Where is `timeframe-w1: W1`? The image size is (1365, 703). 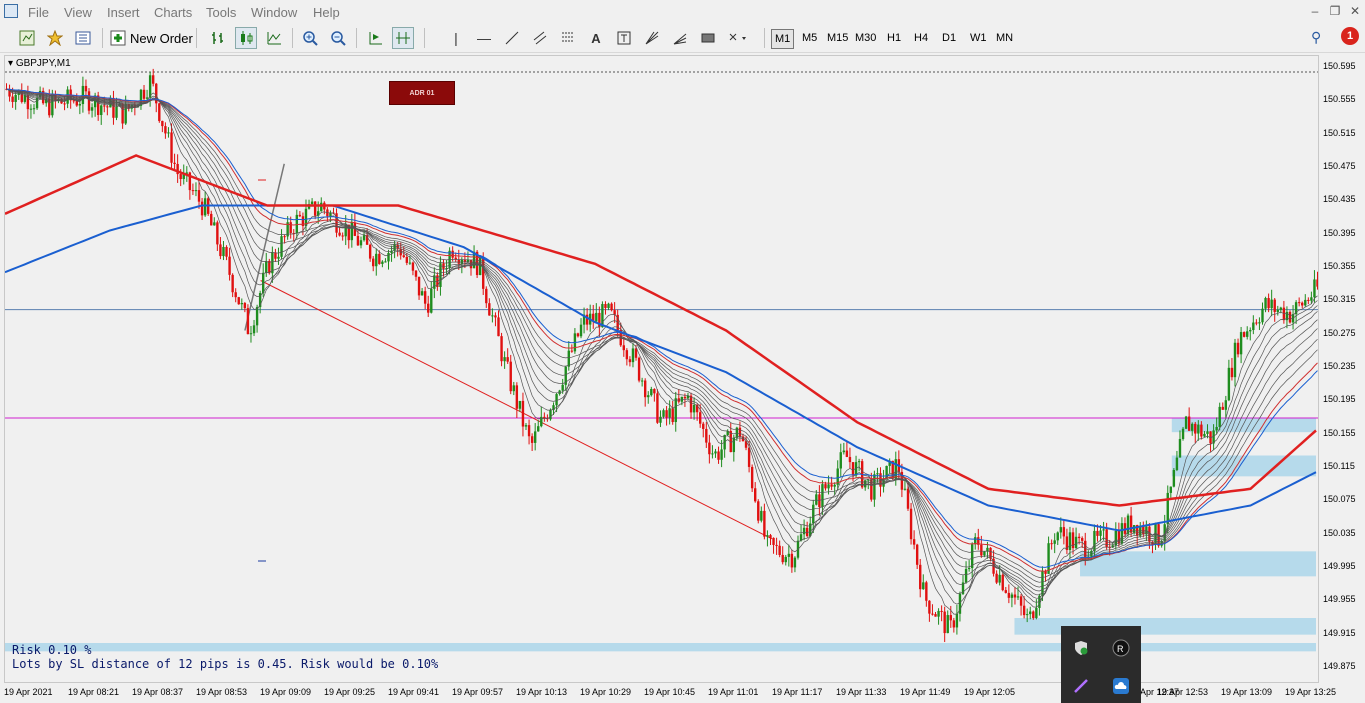 timeframe-w1: W1 is located at coordinates (978, 38).